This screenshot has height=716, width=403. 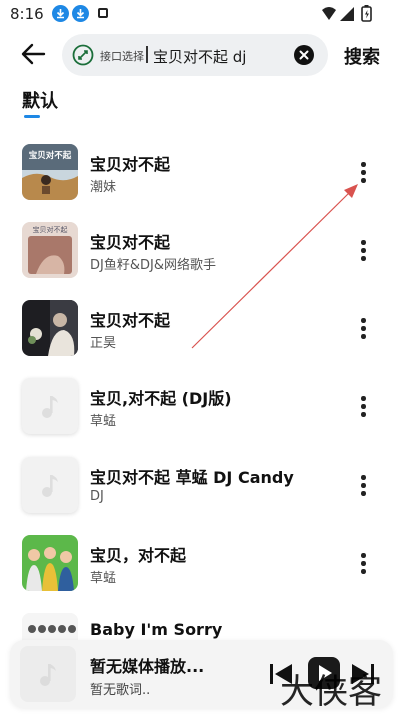 I want to click on signal-icon, so click(x=347, y=14).